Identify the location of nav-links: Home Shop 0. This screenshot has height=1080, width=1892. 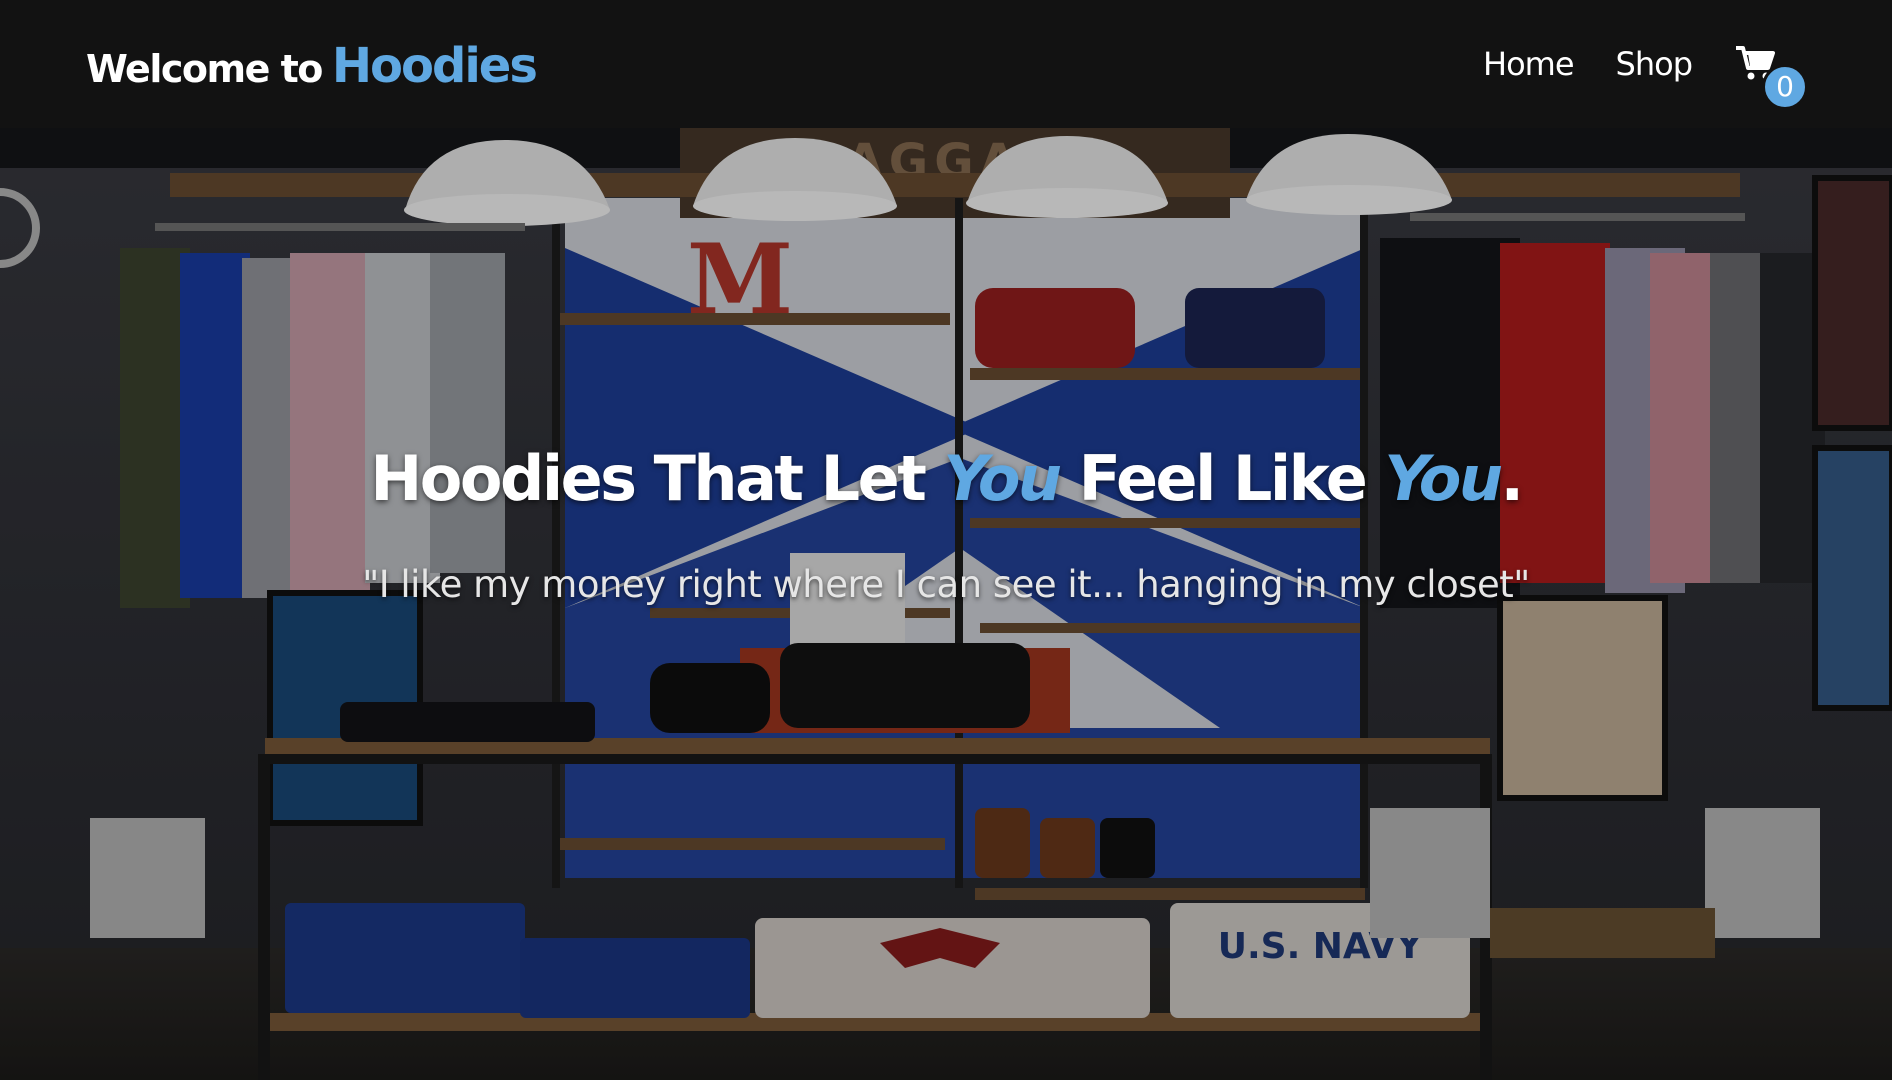
(1645, 77).